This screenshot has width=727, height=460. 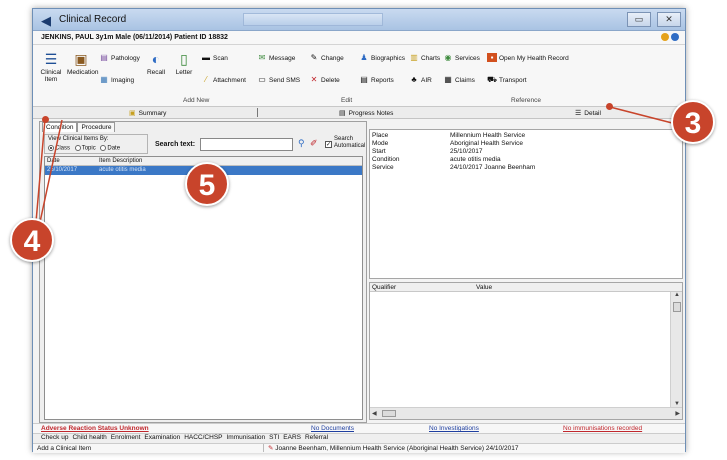 I want to click on restore-button: ▭, so click(x=639, y=19).